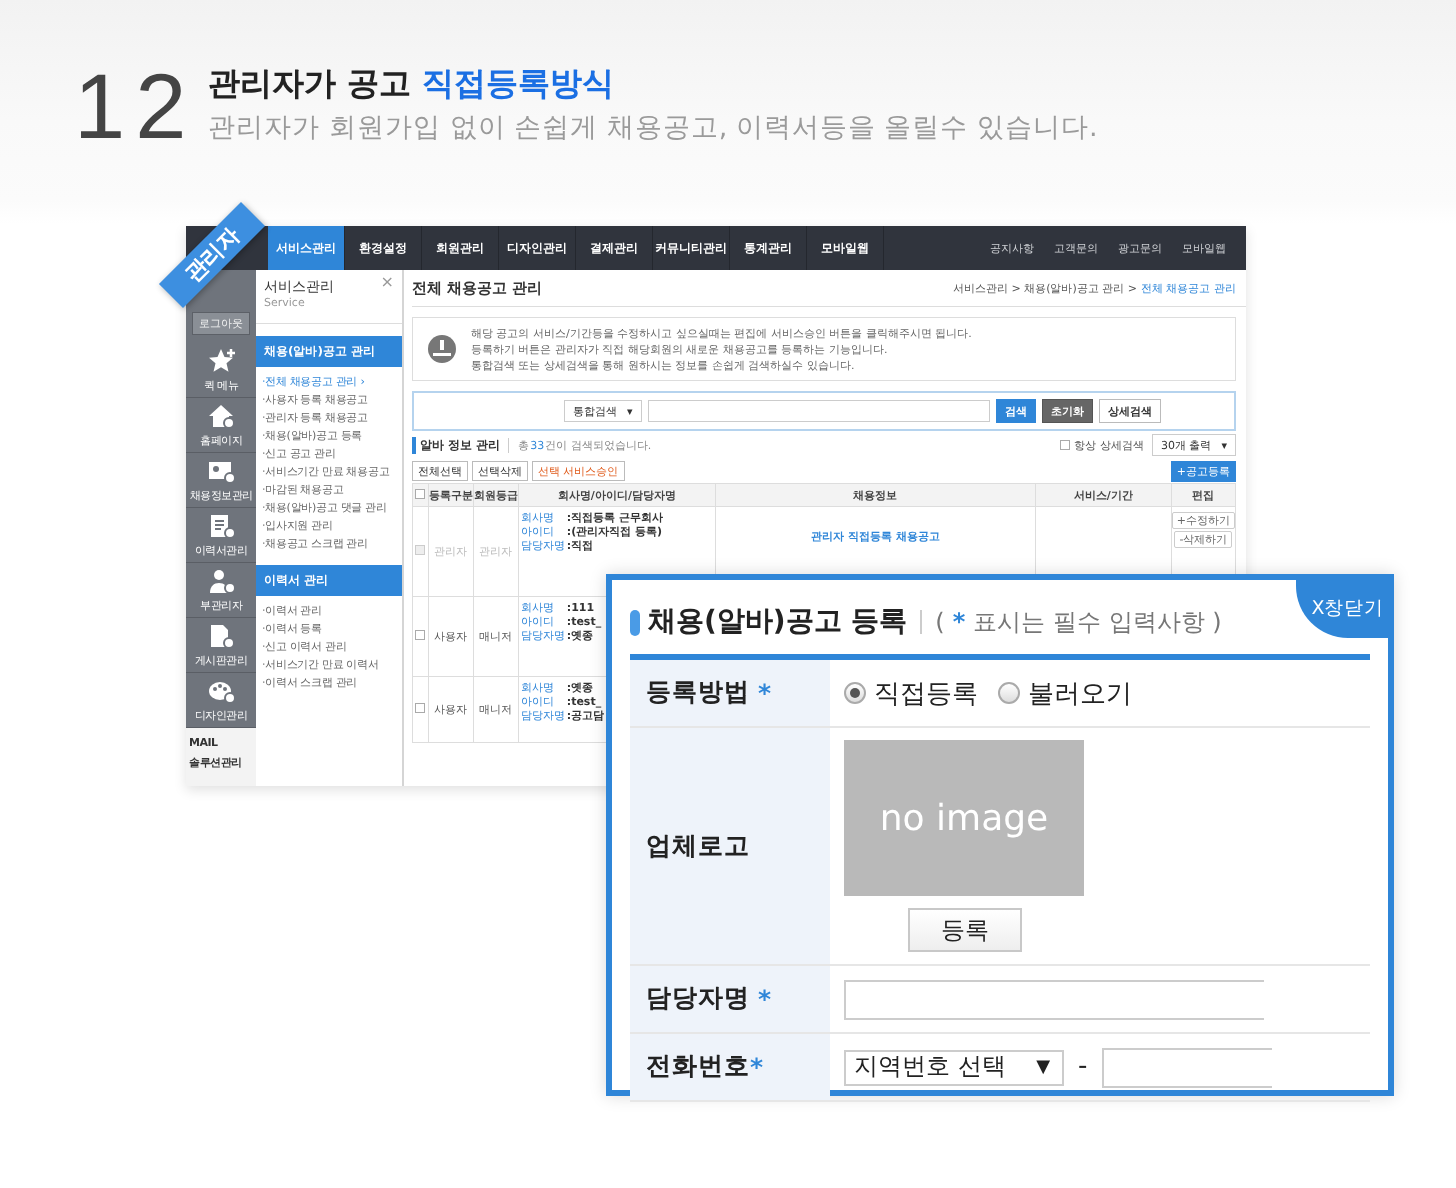  What do you see at coordinates (1186, 1067) in the screenshot?
I see `phone-field` at bounding box center [1186, 1067].